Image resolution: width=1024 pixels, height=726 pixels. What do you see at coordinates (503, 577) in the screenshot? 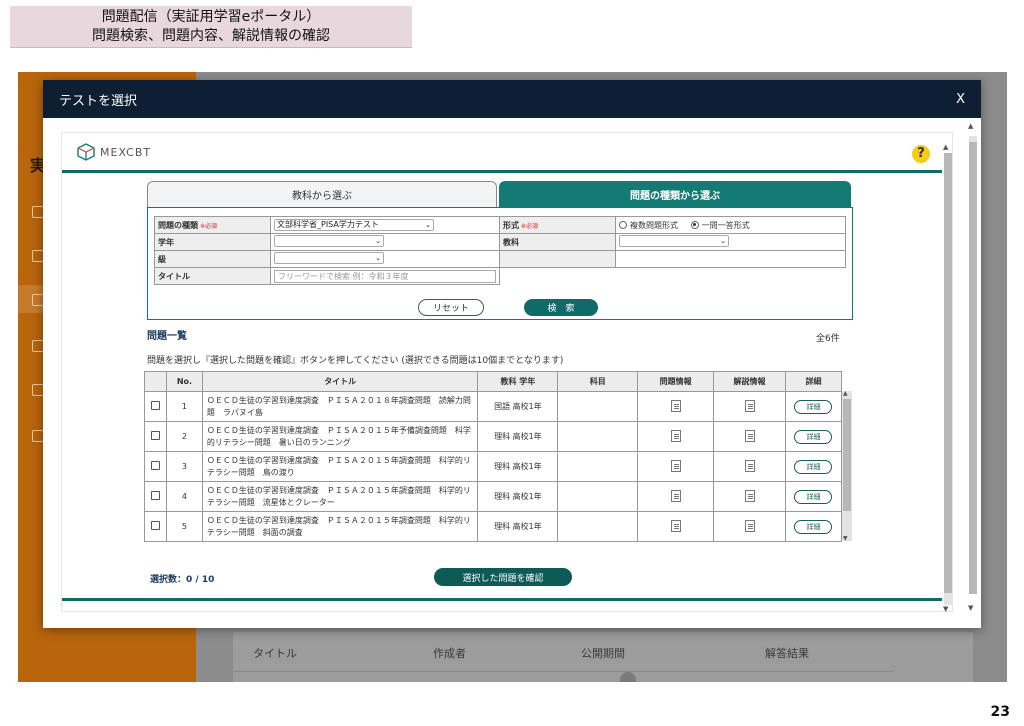
I see `confirm-selected-button: 選択した問題を確認` at bounding box center [503, 577].